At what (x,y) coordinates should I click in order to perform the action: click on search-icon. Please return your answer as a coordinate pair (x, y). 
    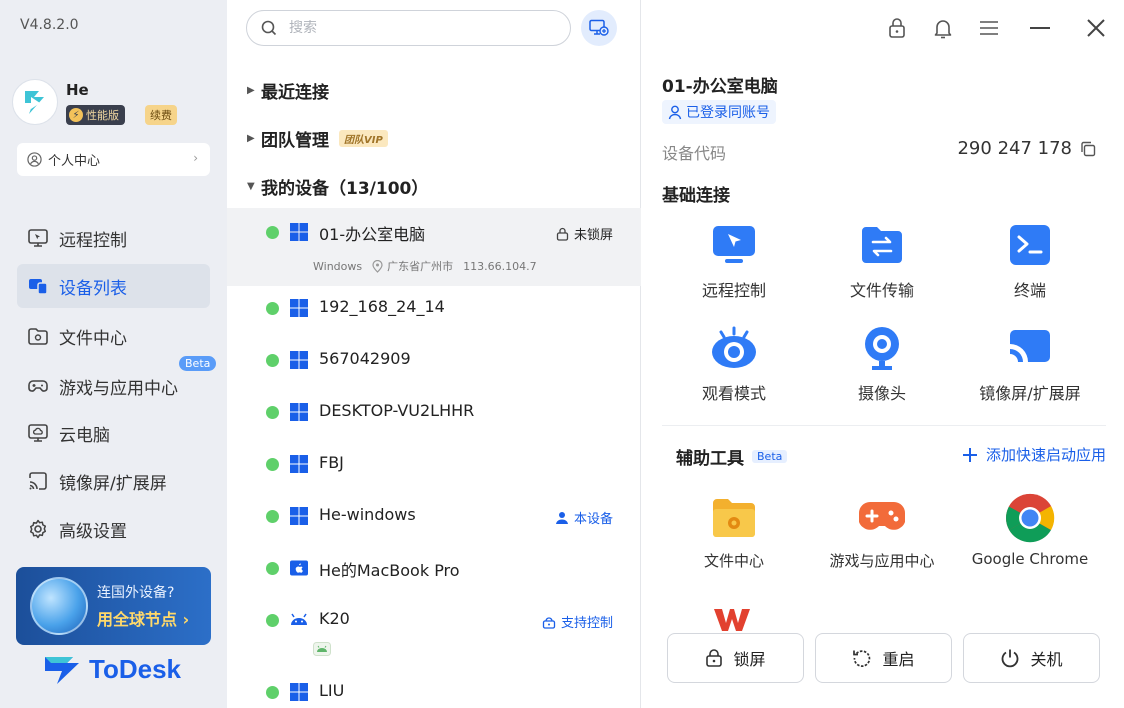
    Looking at the image, I should click on (269, 28).